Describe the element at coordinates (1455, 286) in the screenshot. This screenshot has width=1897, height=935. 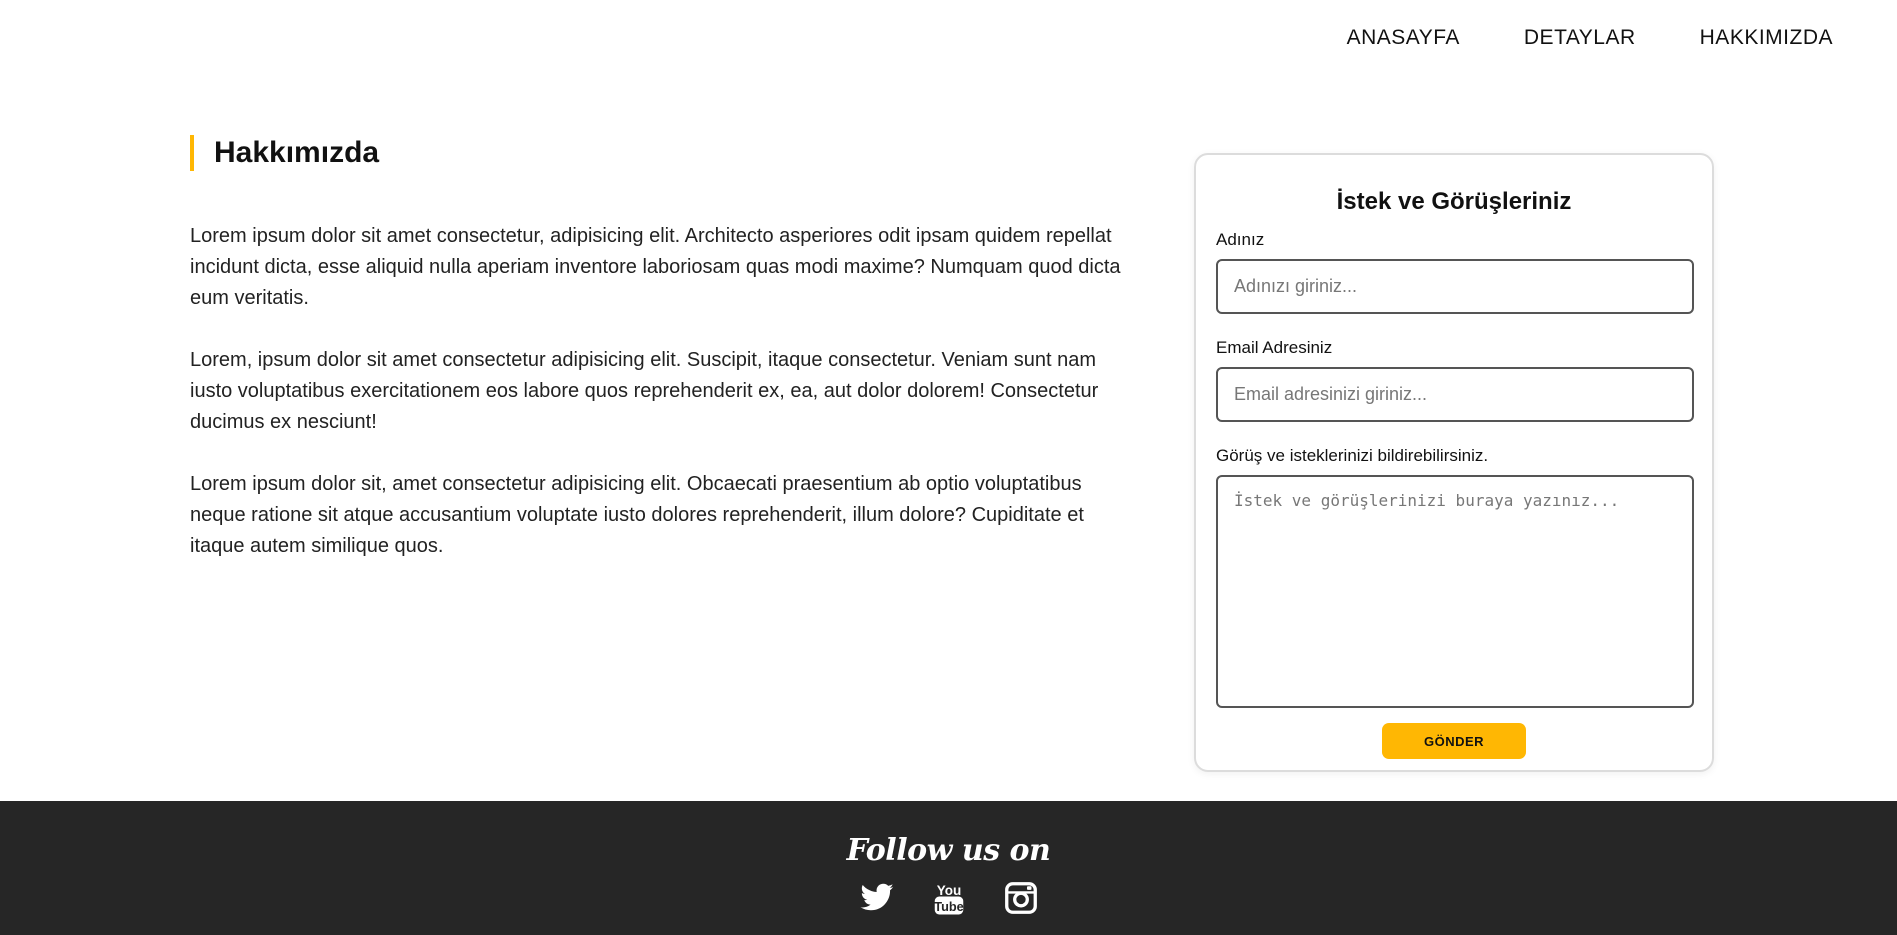
I see `name-input` at that location.